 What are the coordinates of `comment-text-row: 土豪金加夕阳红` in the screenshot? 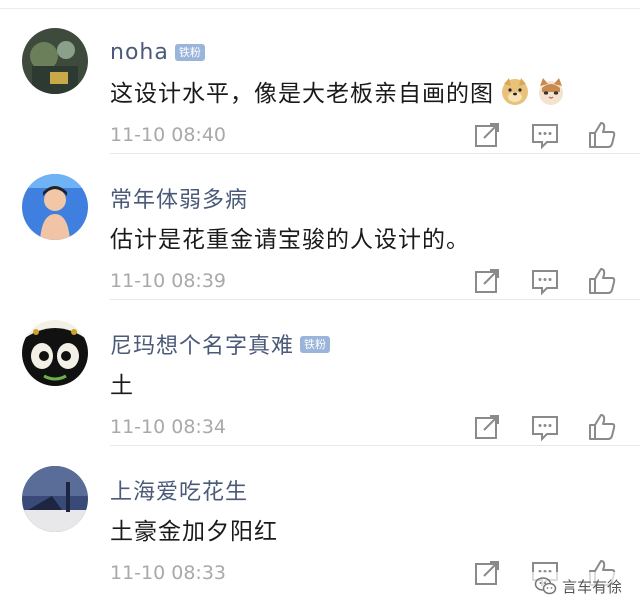 It's located at (194, 529).